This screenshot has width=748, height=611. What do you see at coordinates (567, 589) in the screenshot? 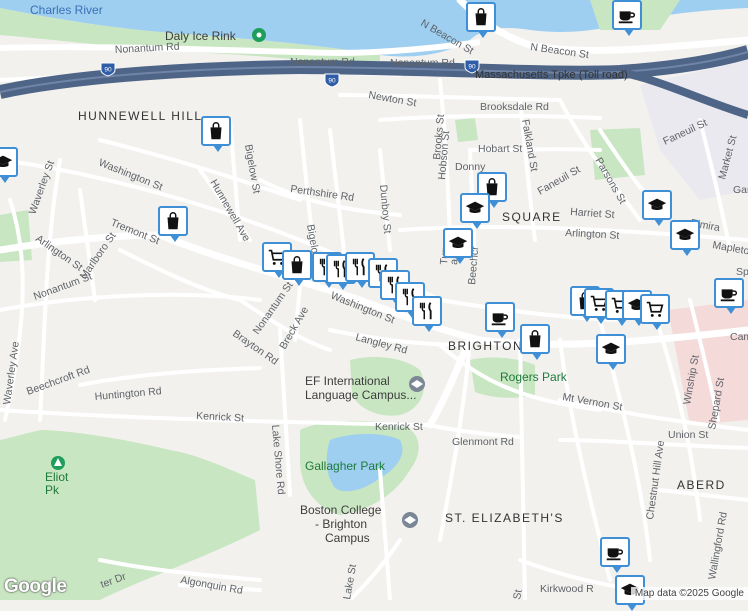
I see `kirkwood-label: Kirkwood R` at bounding box center [567, 589].